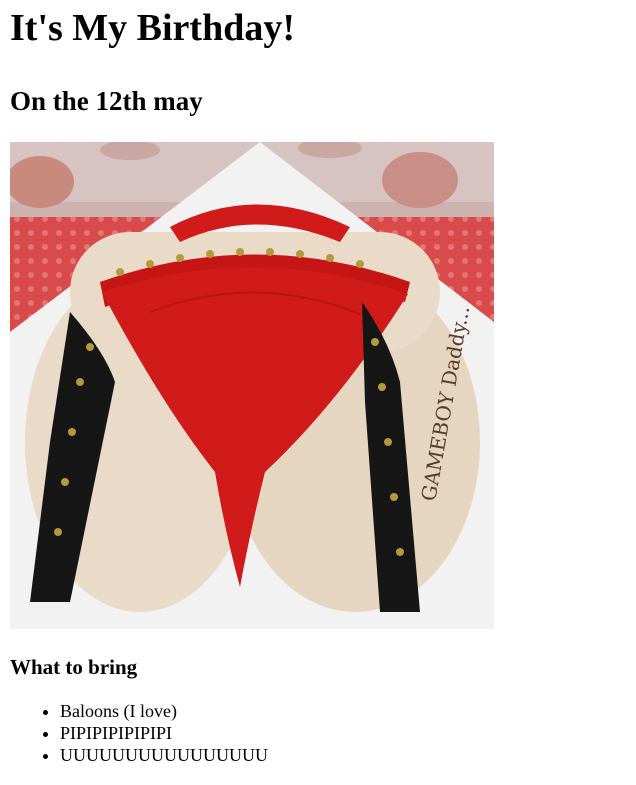 The height and width of the screenshot is (785, 636). I want to click on list-item: PIPIPIPIPIPIPI, so click(343, 733).